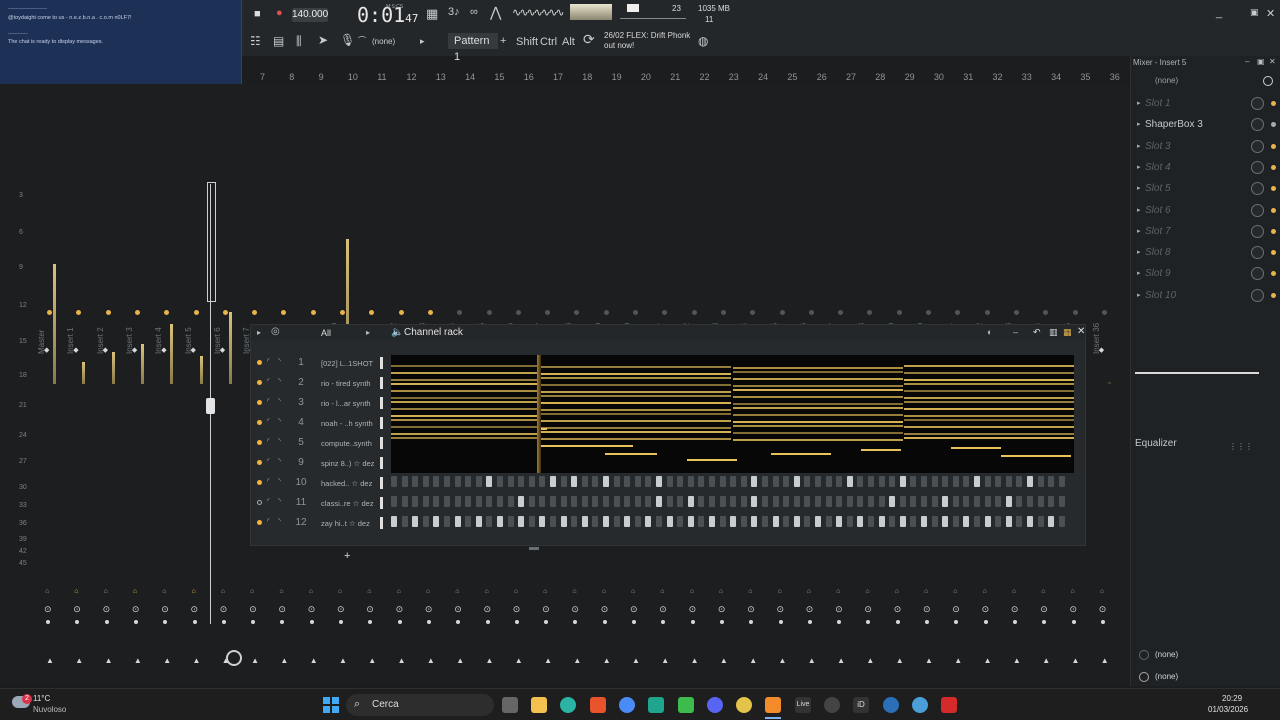  Describe the element at coordinates (259, 332) in the screenshot. I see `rack-options-icon: ▸` at that location.